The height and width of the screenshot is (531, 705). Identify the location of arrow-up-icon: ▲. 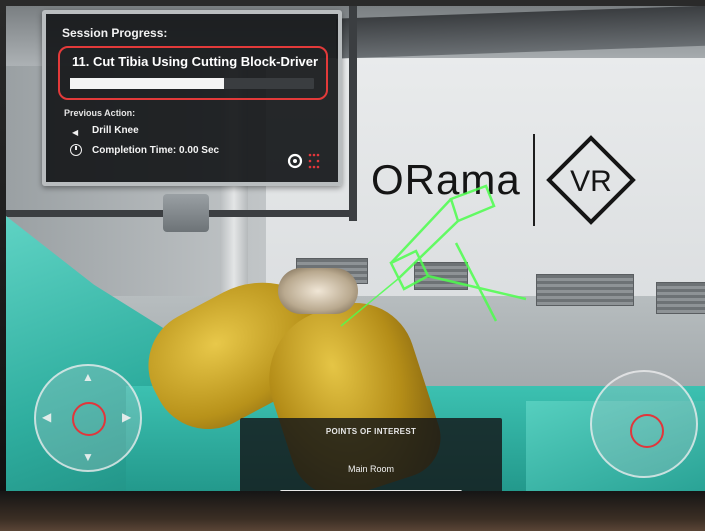
(88, 377).